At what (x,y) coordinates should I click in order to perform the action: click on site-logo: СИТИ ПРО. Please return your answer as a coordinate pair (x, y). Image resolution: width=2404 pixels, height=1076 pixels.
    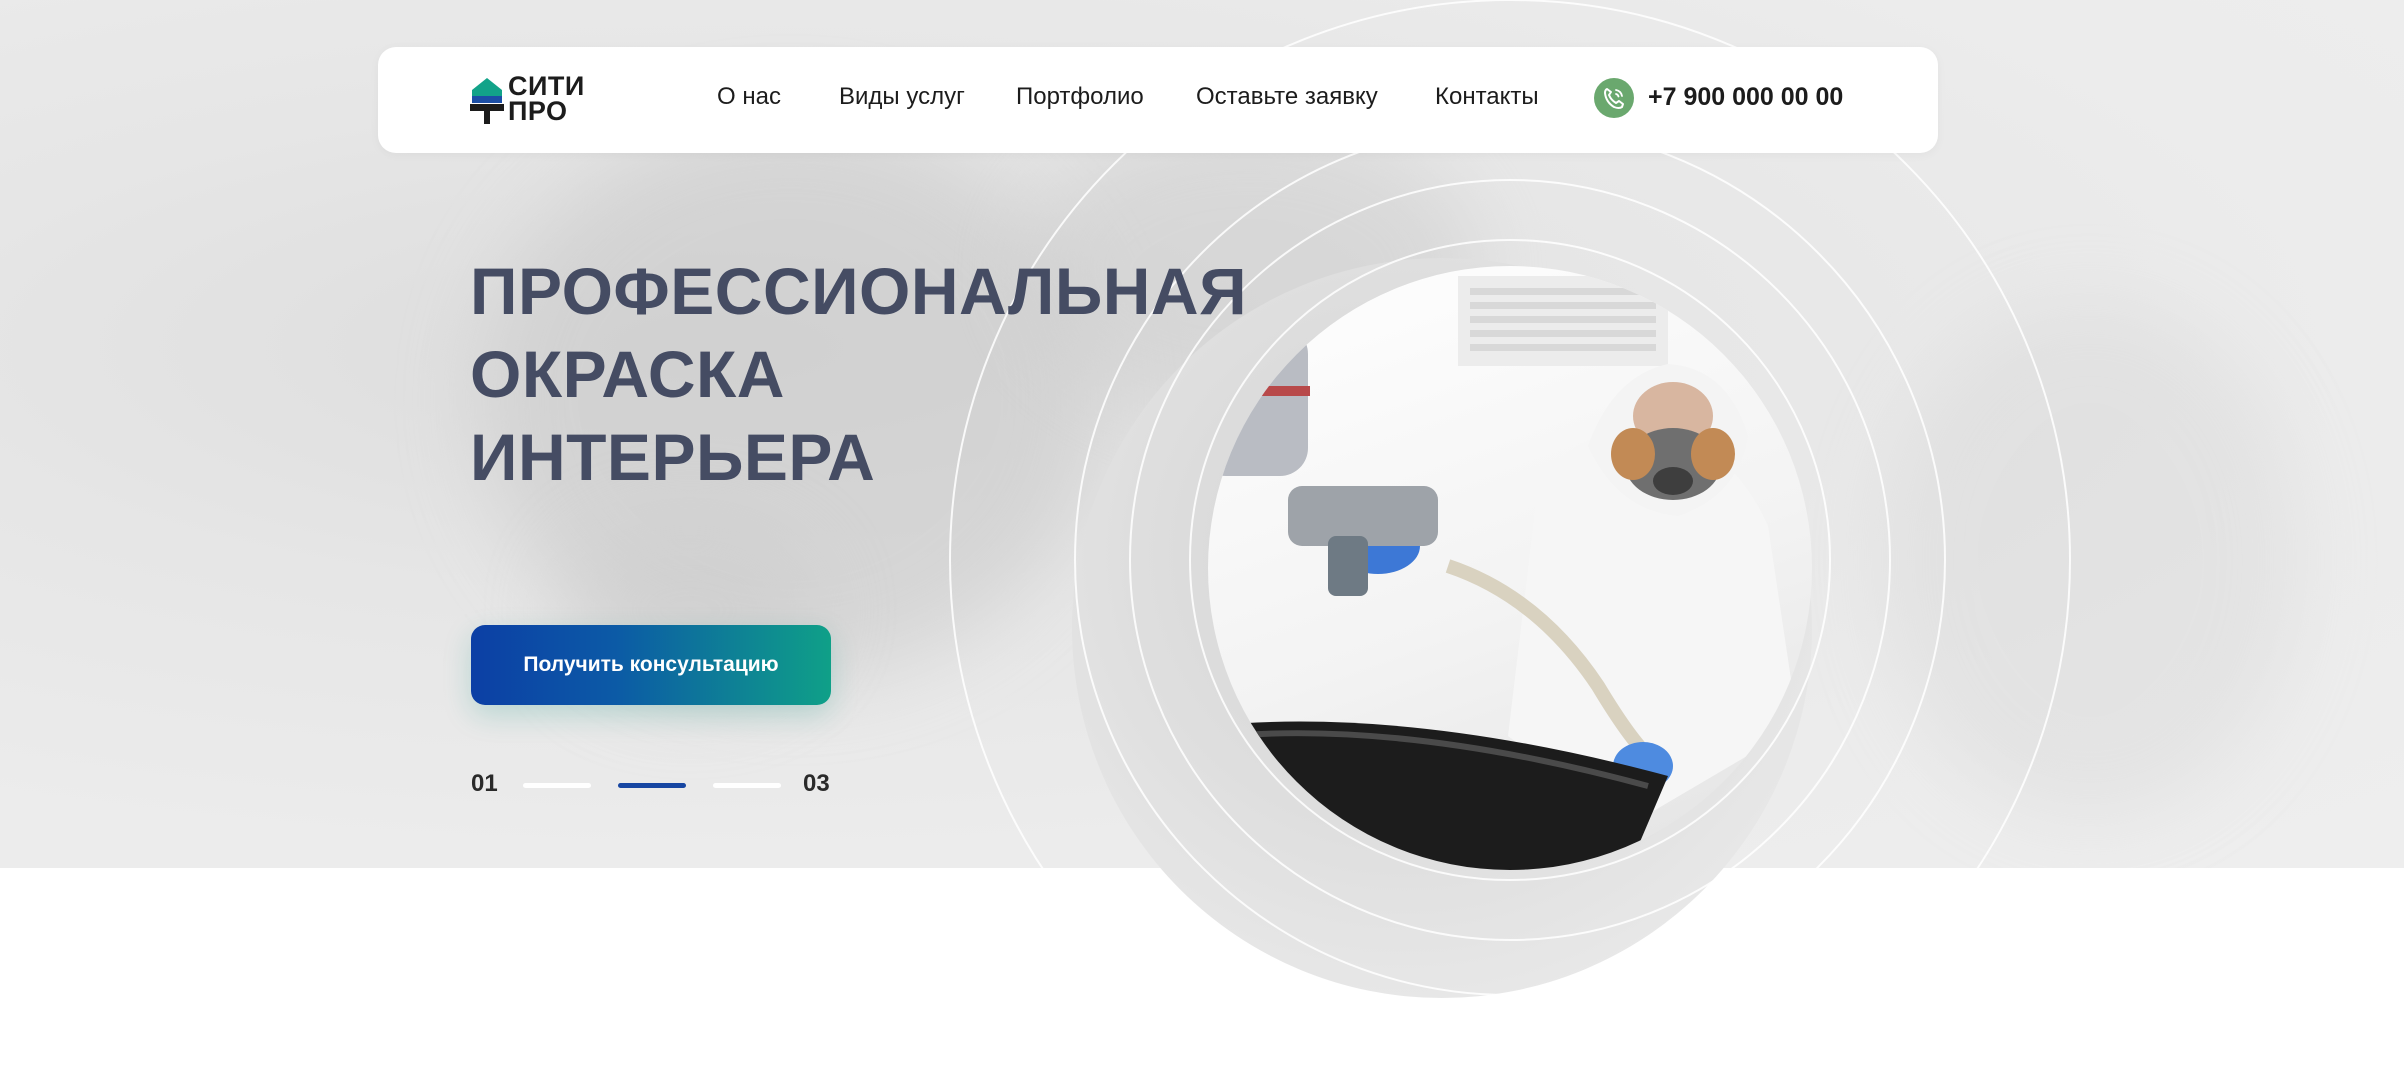
    Looking at the image, I should click on (545, 100).